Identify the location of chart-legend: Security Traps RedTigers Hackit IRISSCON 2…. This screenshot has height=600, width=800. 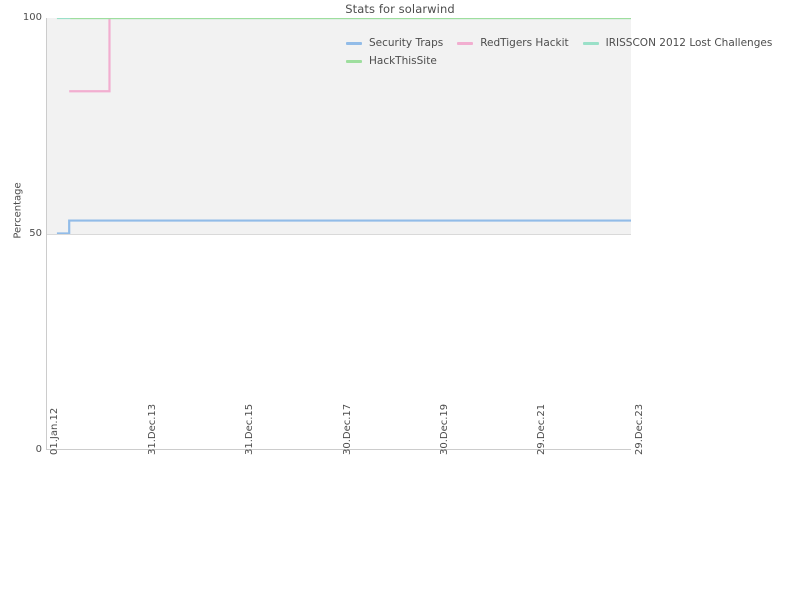
(572, 52).